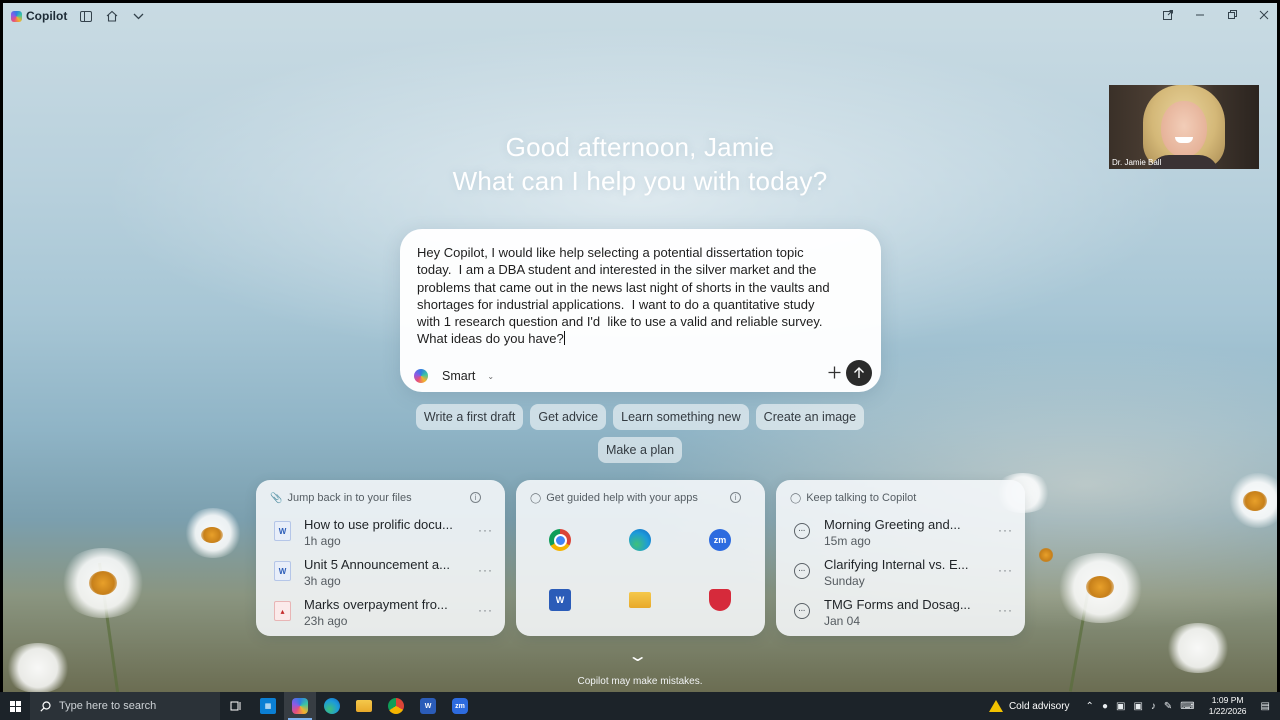  What do you see at coordinates (1187, 706) in the screenshot?
I see `keyboard-icon: ⌨` at bounding box center [1187, 706].